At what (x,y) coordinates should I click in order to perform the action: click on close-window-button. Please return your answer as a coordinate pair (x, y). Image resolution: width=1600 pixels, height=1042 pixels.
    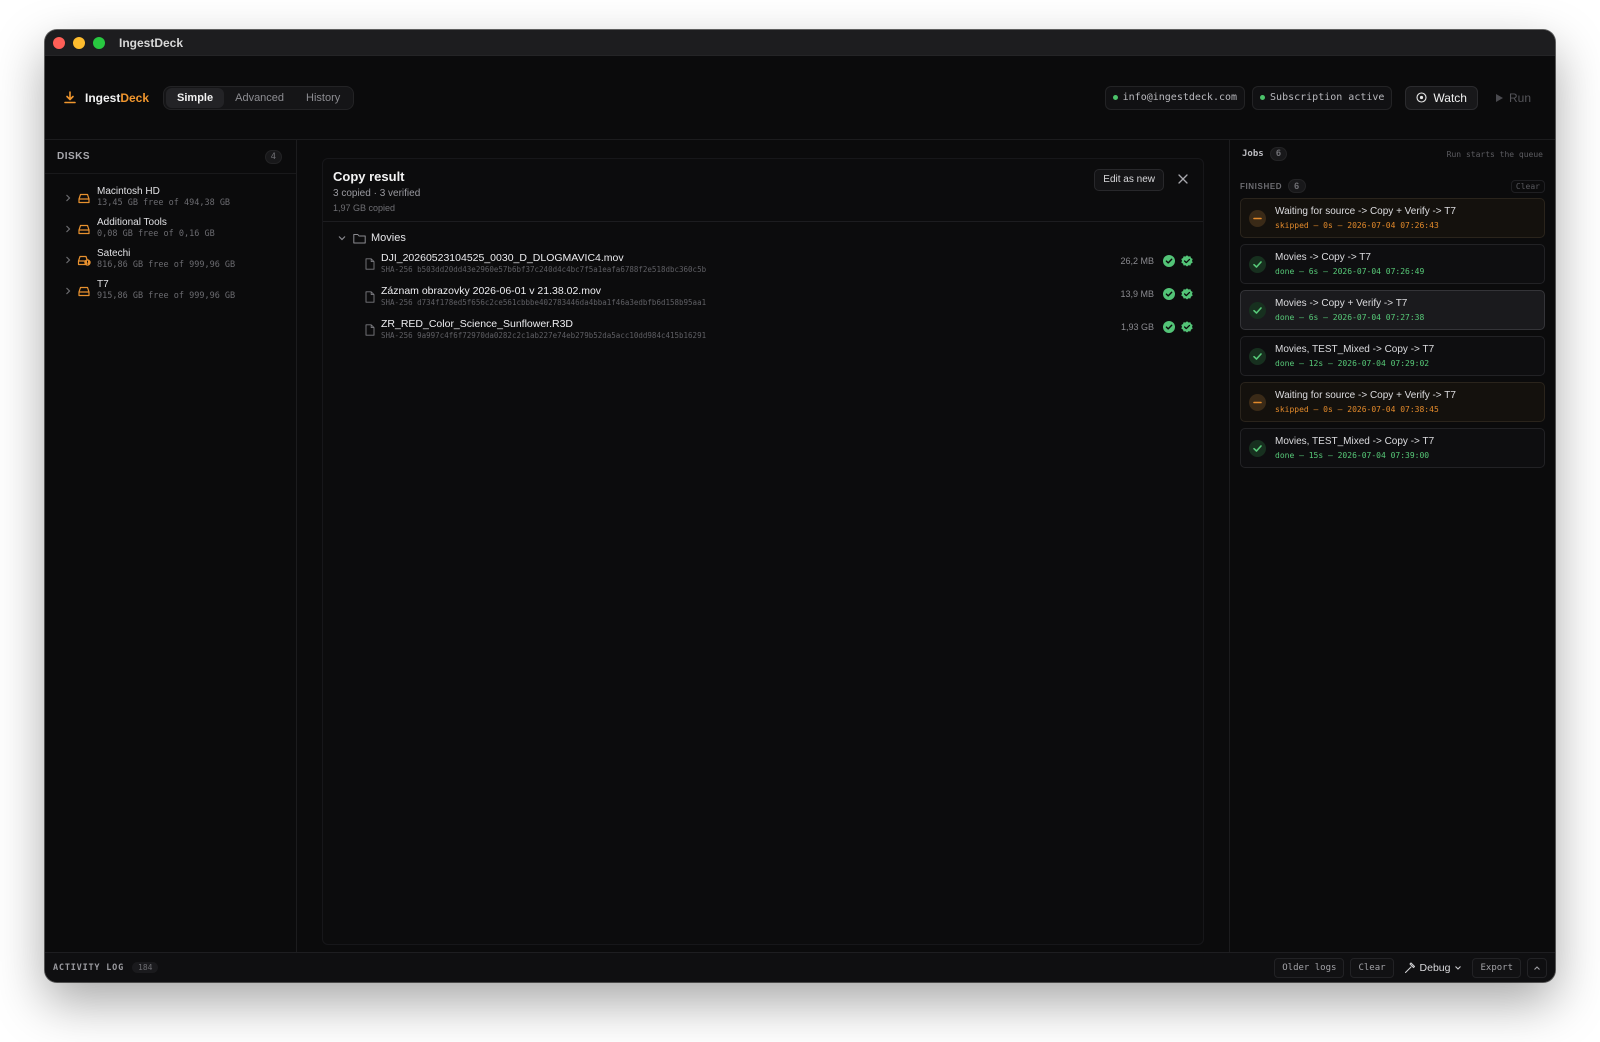
    Looking at the image, I should click on (59, 42).